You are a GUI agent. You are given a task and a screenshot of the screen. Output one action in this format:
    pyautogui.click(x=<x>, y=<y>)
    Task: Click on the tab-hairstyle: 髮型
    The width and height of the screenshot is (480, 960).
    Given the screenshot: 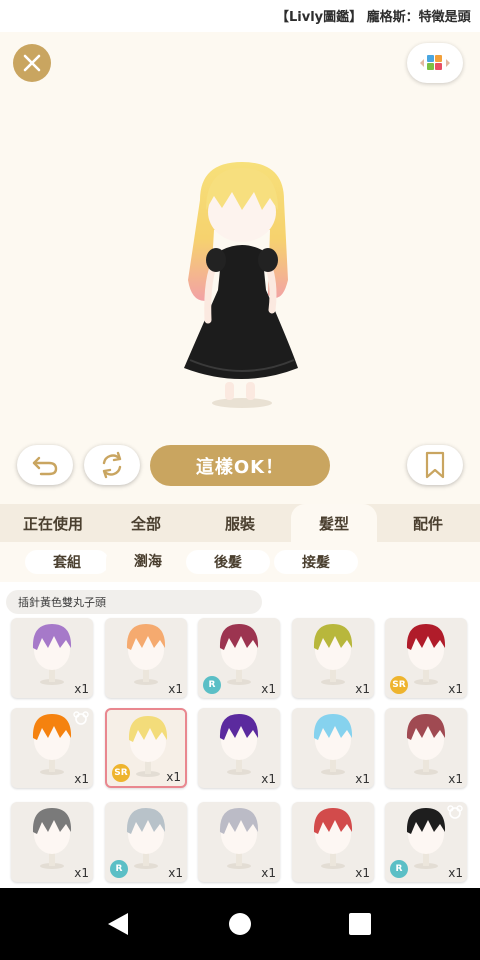 What is the action you would take?
    pyautogui.click(x=334, y=523)
    